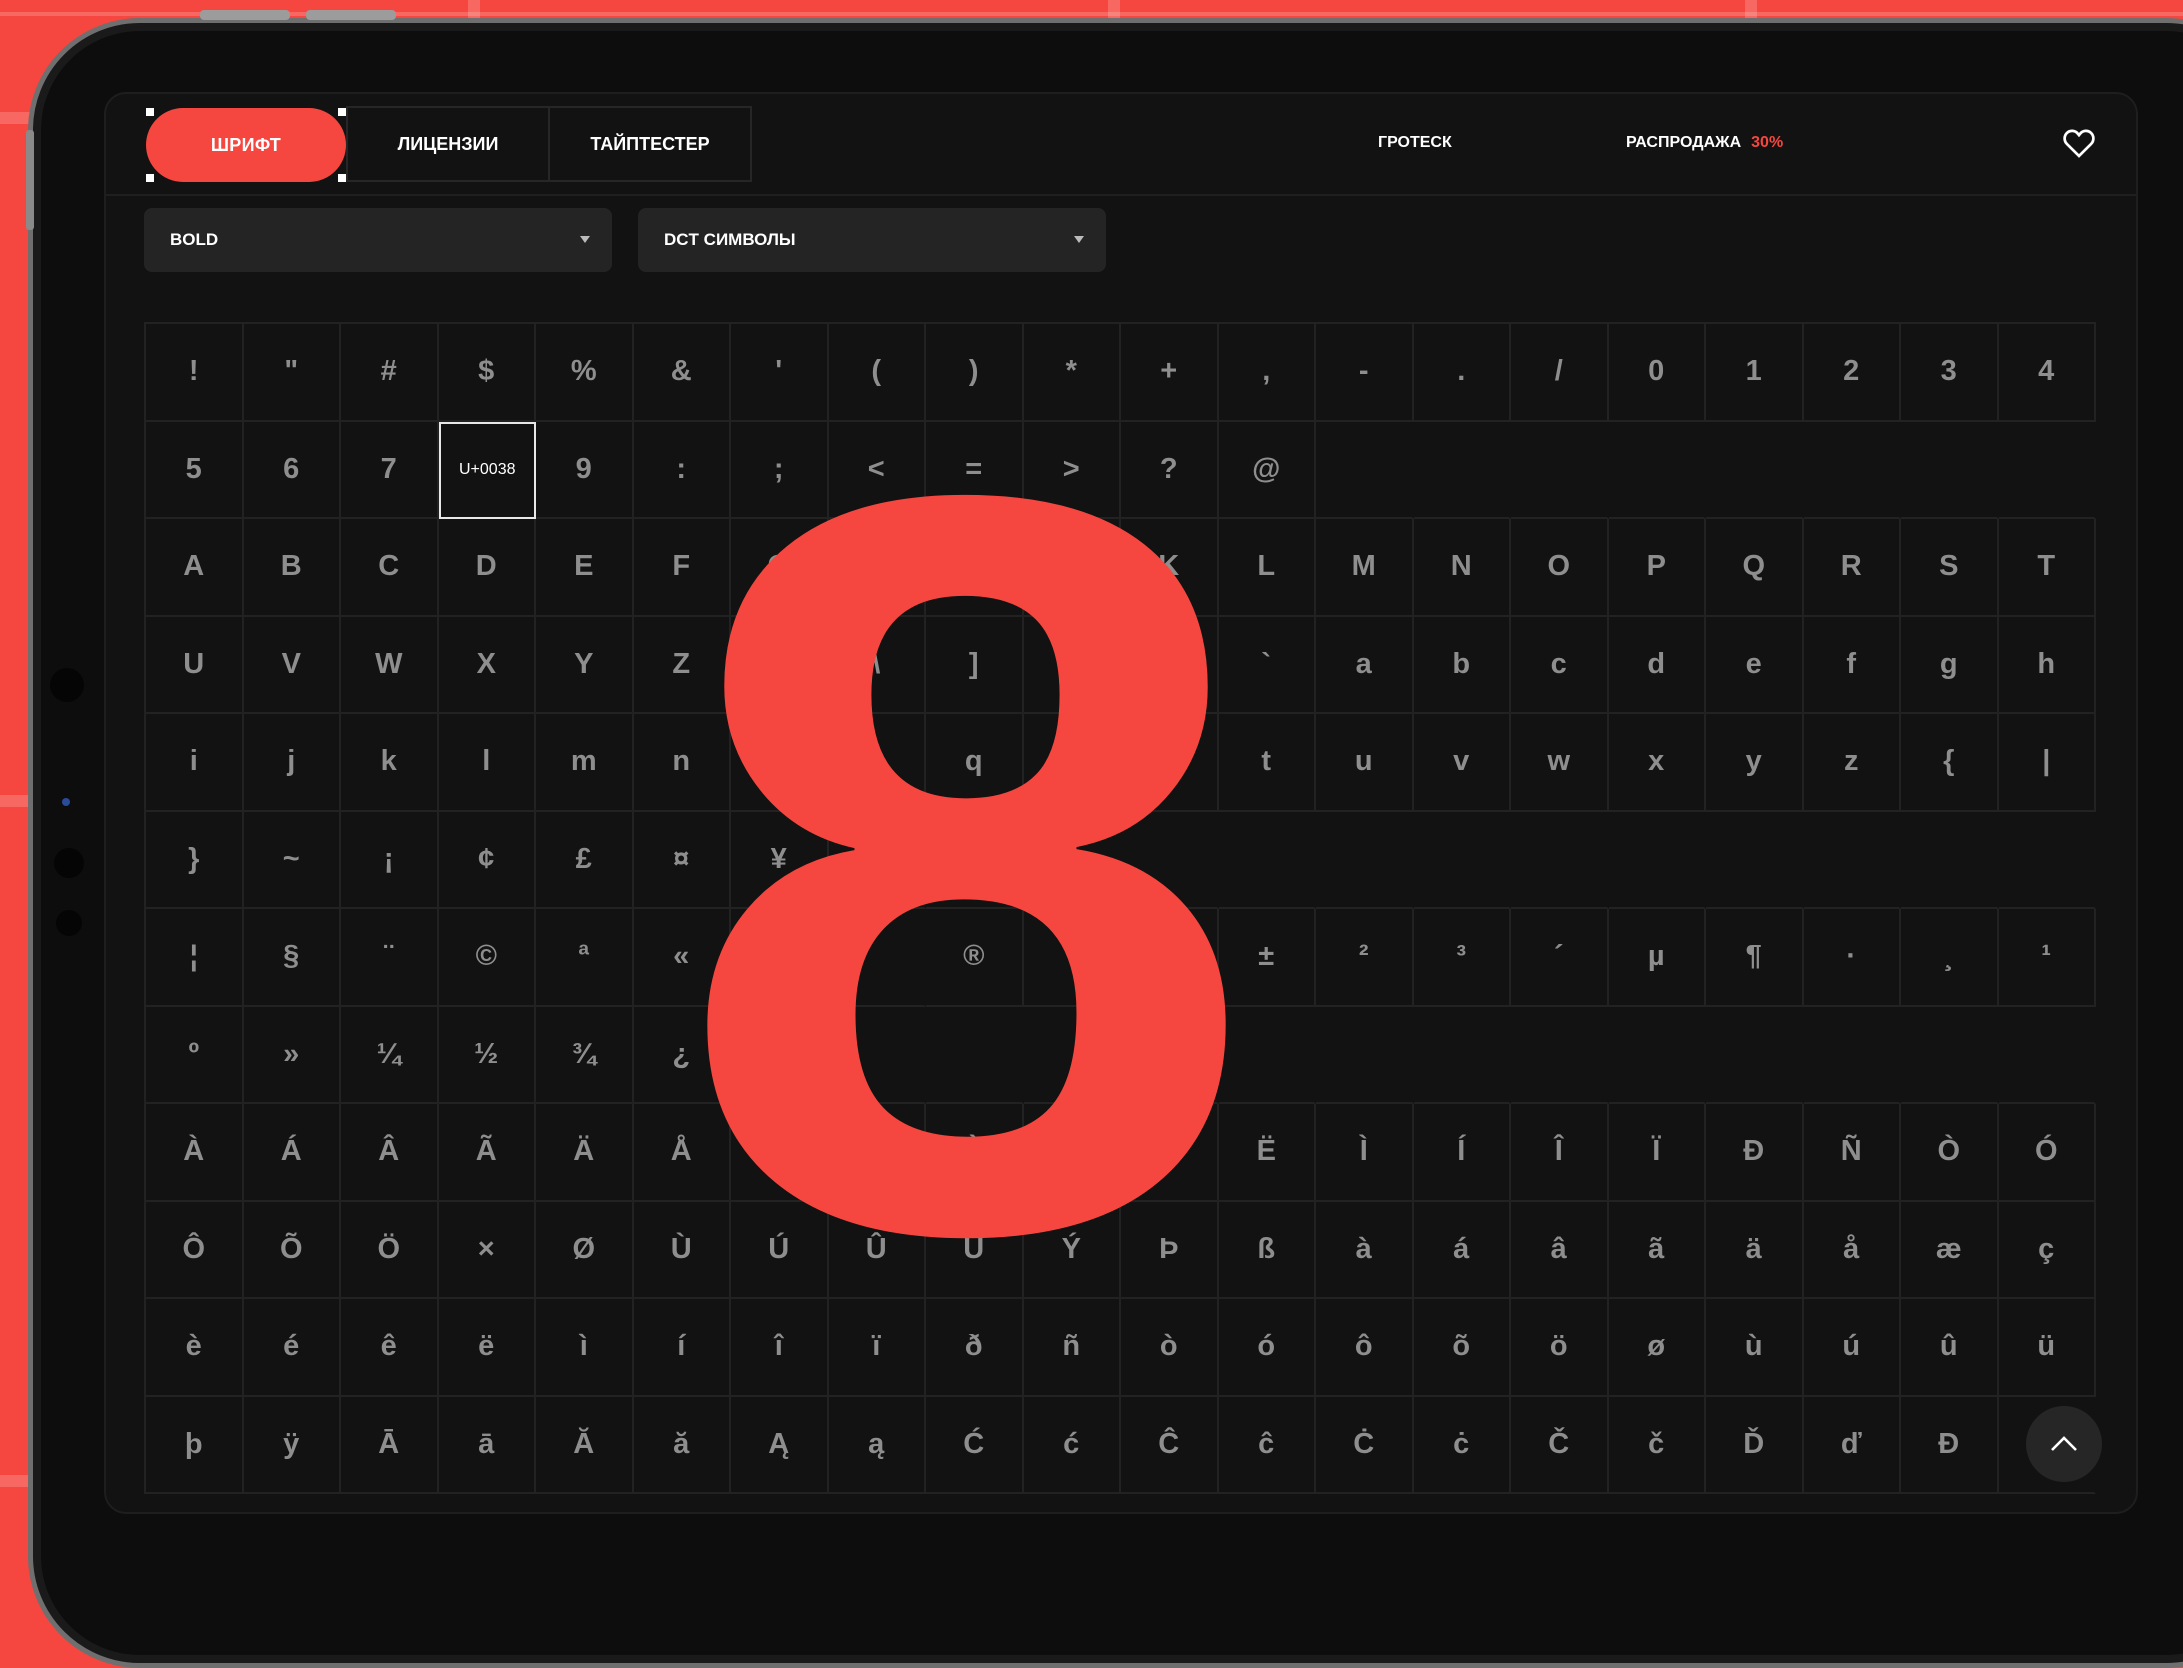 The height and width of the screenshot is (1668, 2183). What do you see at coordinates (1365, 1153) in the screenshot?
I see `glyph-cell: Ì` at bounding box center [1365, 1153].